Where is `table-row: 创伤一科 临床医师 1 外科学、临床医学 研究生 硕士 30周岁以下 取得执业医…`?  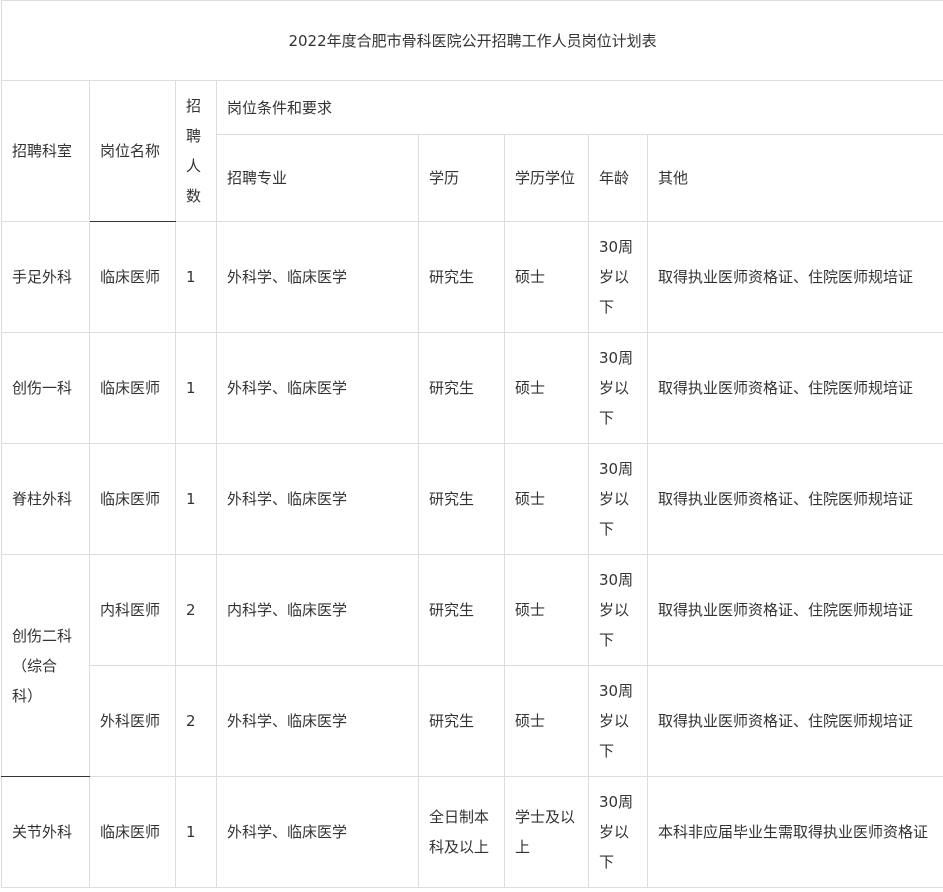 table-row: 创伤一科 临床医师 1 外科学、临床医学 研究生 硕士 30周岁以下 取得执业医… is located at coordinates (472, 388).